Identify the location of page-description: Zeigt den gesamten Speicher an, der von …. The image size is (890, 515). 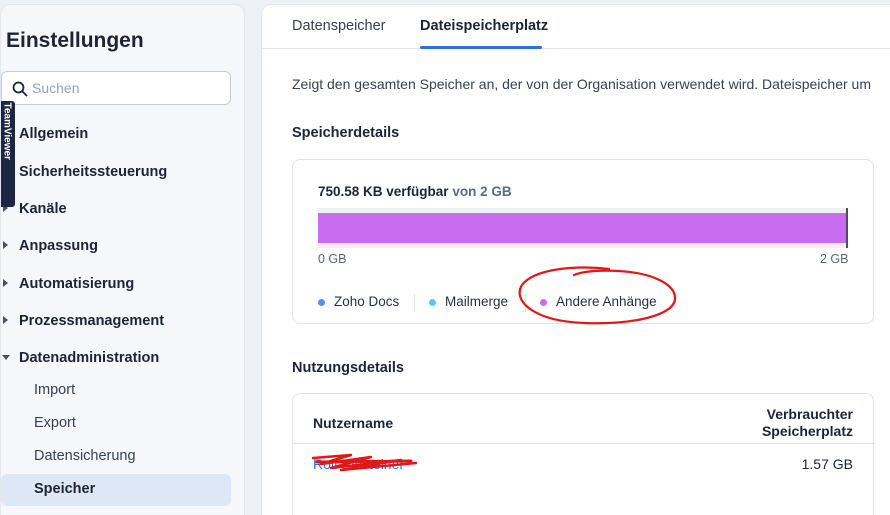
(581, 84).